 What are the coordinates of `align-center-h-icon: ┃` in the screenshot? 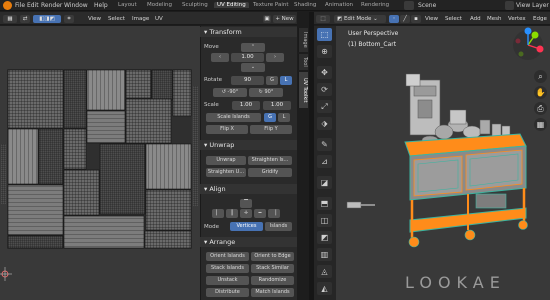 It's located at (232, 213).